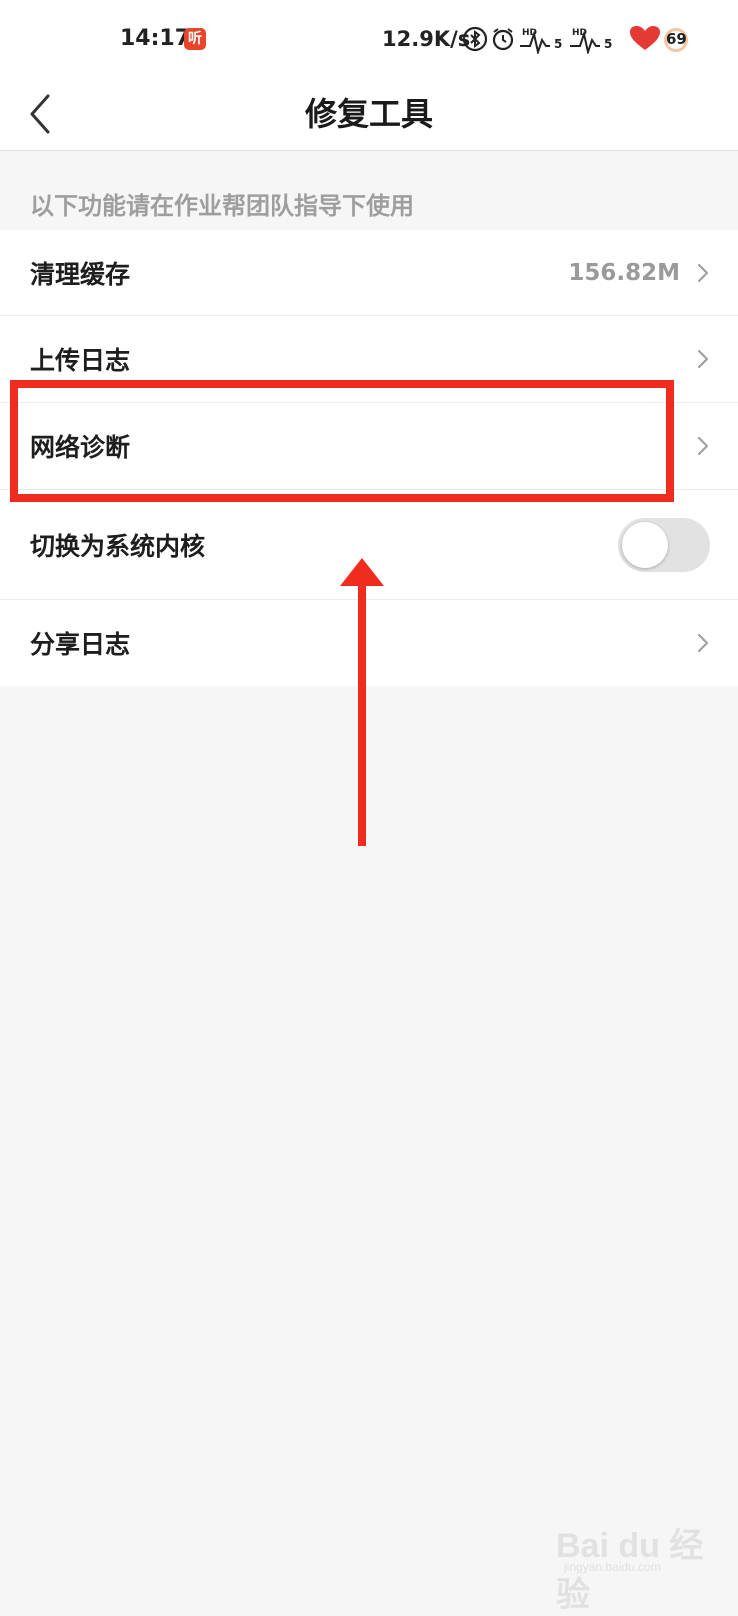 The image size is (738, 1616). Describe the element at coordinates (369, 273) in the screenshot. I see `clear-cache-item: 清理缓存 156.82M` at that location.